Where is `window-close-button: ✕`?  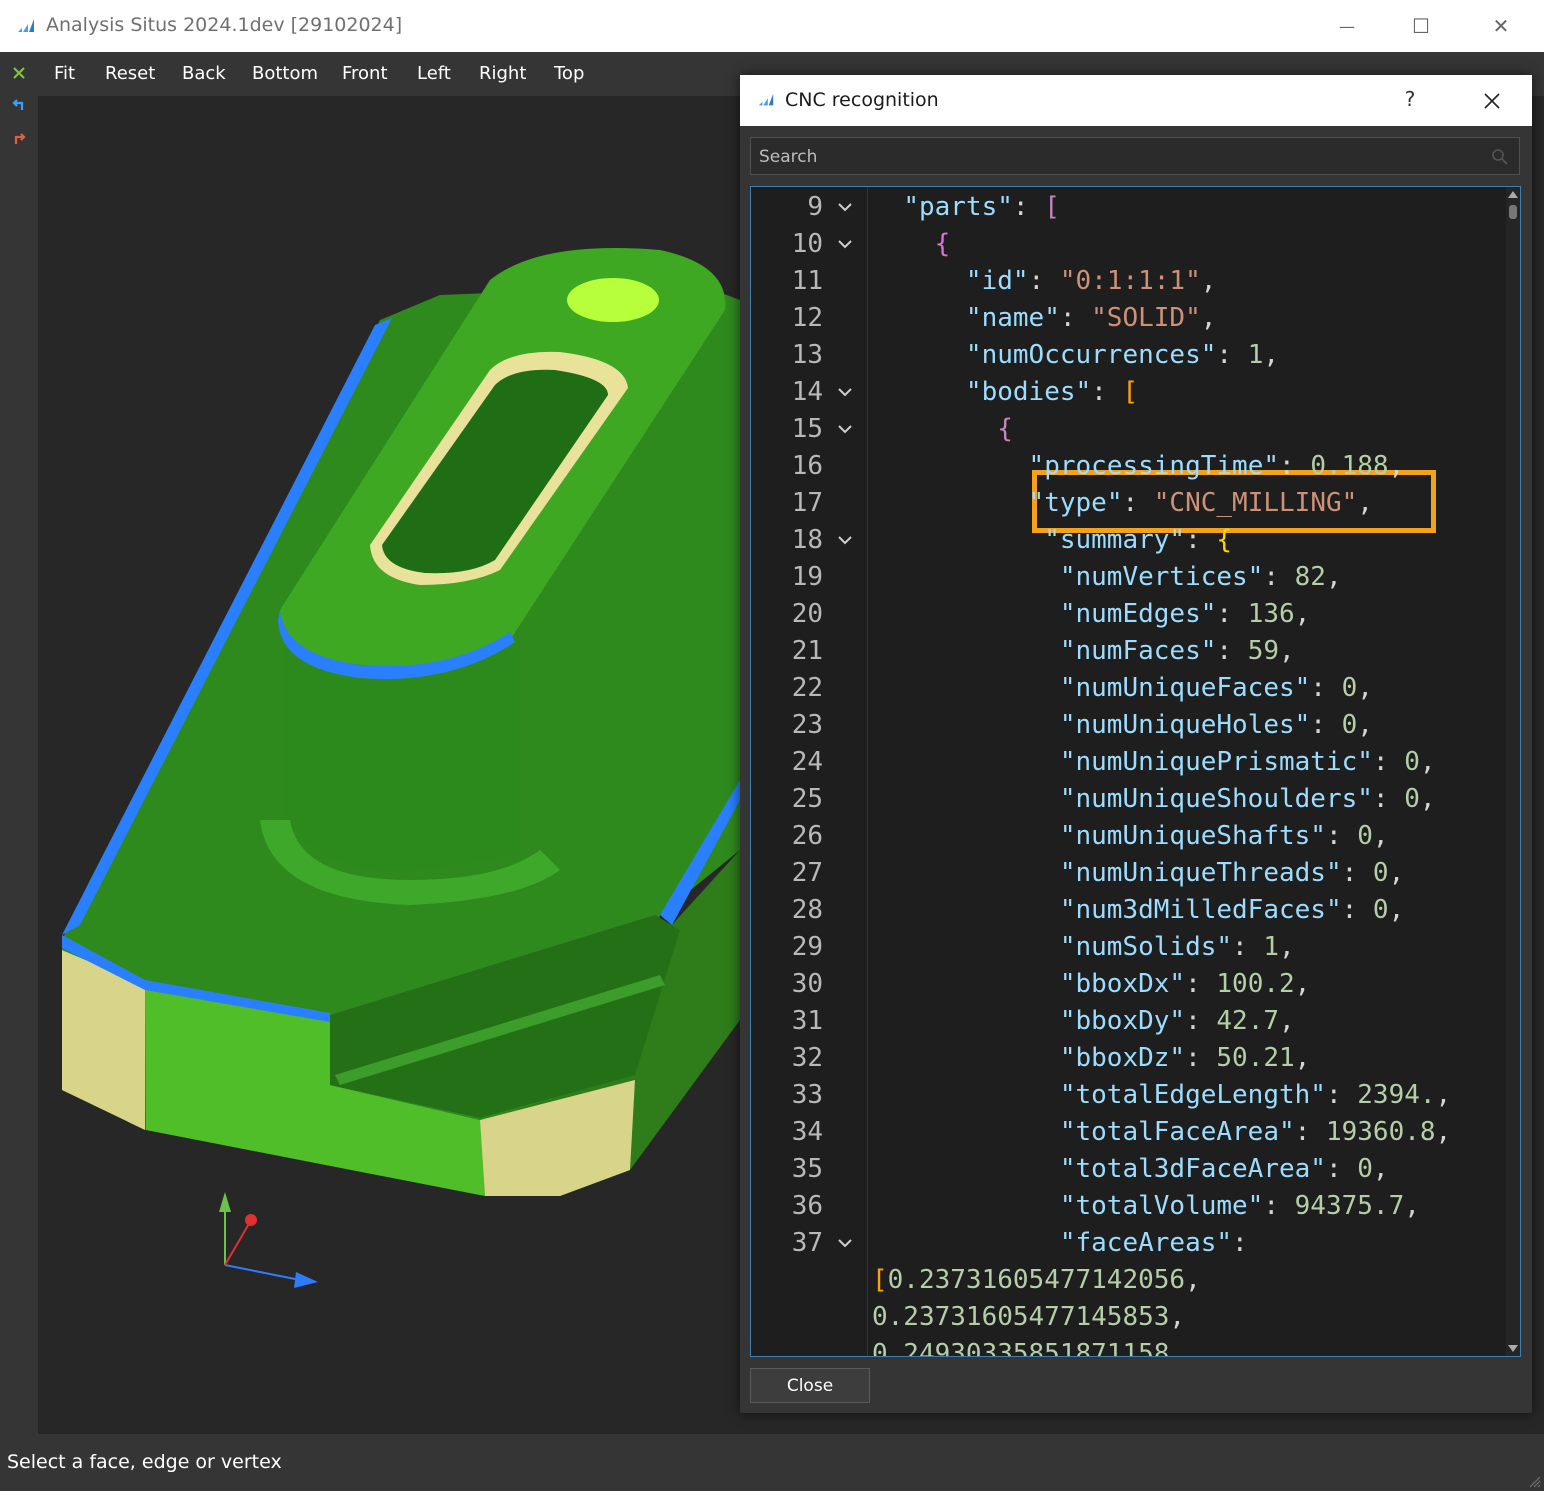 window-close-button: ✕ is located at coordinates (1501, 26).